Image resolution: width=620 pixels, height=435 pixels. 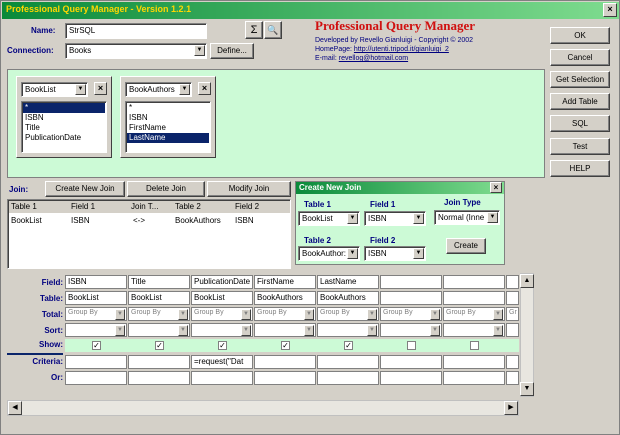 I want to click on email-link: revellog@hotmail.com, so click(x=373, y=58).